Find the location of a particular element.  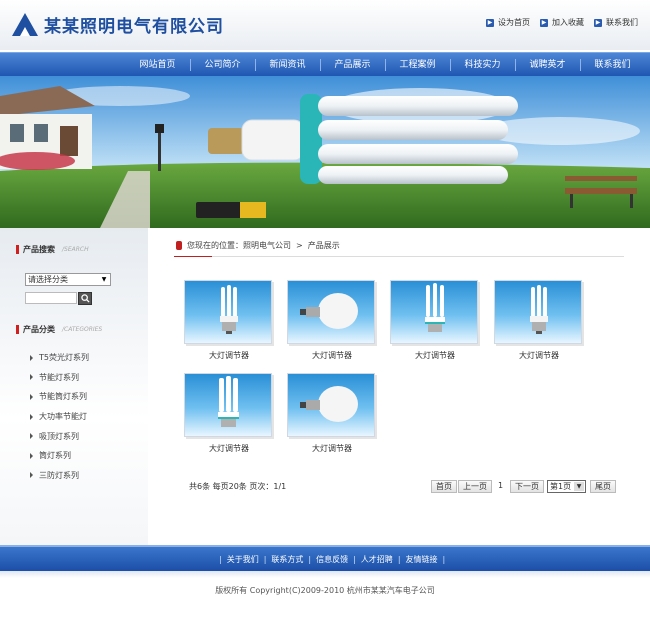

nav-cases: 工程案例 is located at coordinates (417, 65).